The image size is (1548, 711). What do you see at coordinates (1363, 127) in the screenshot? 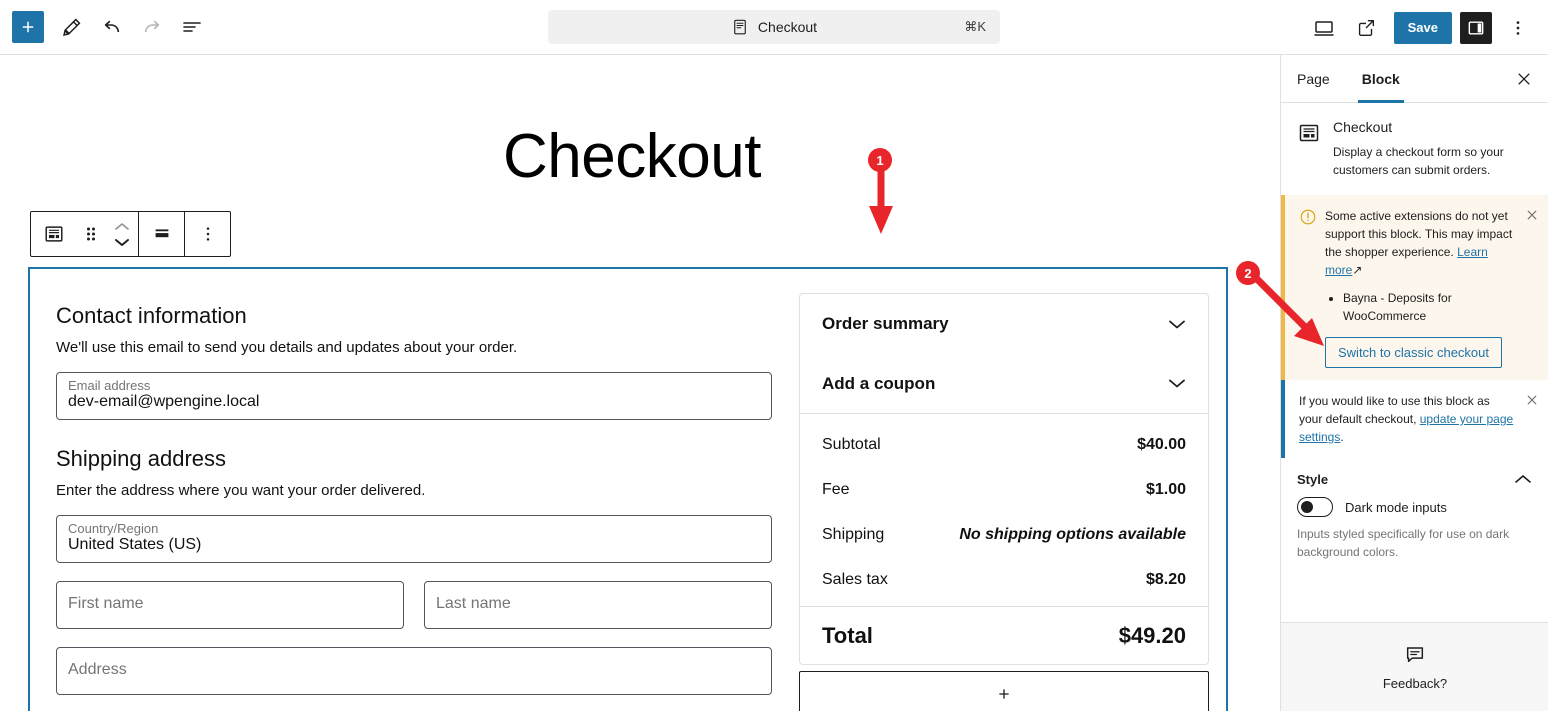
I see `block-title: Checkout` at bounding box center [1363, 127].